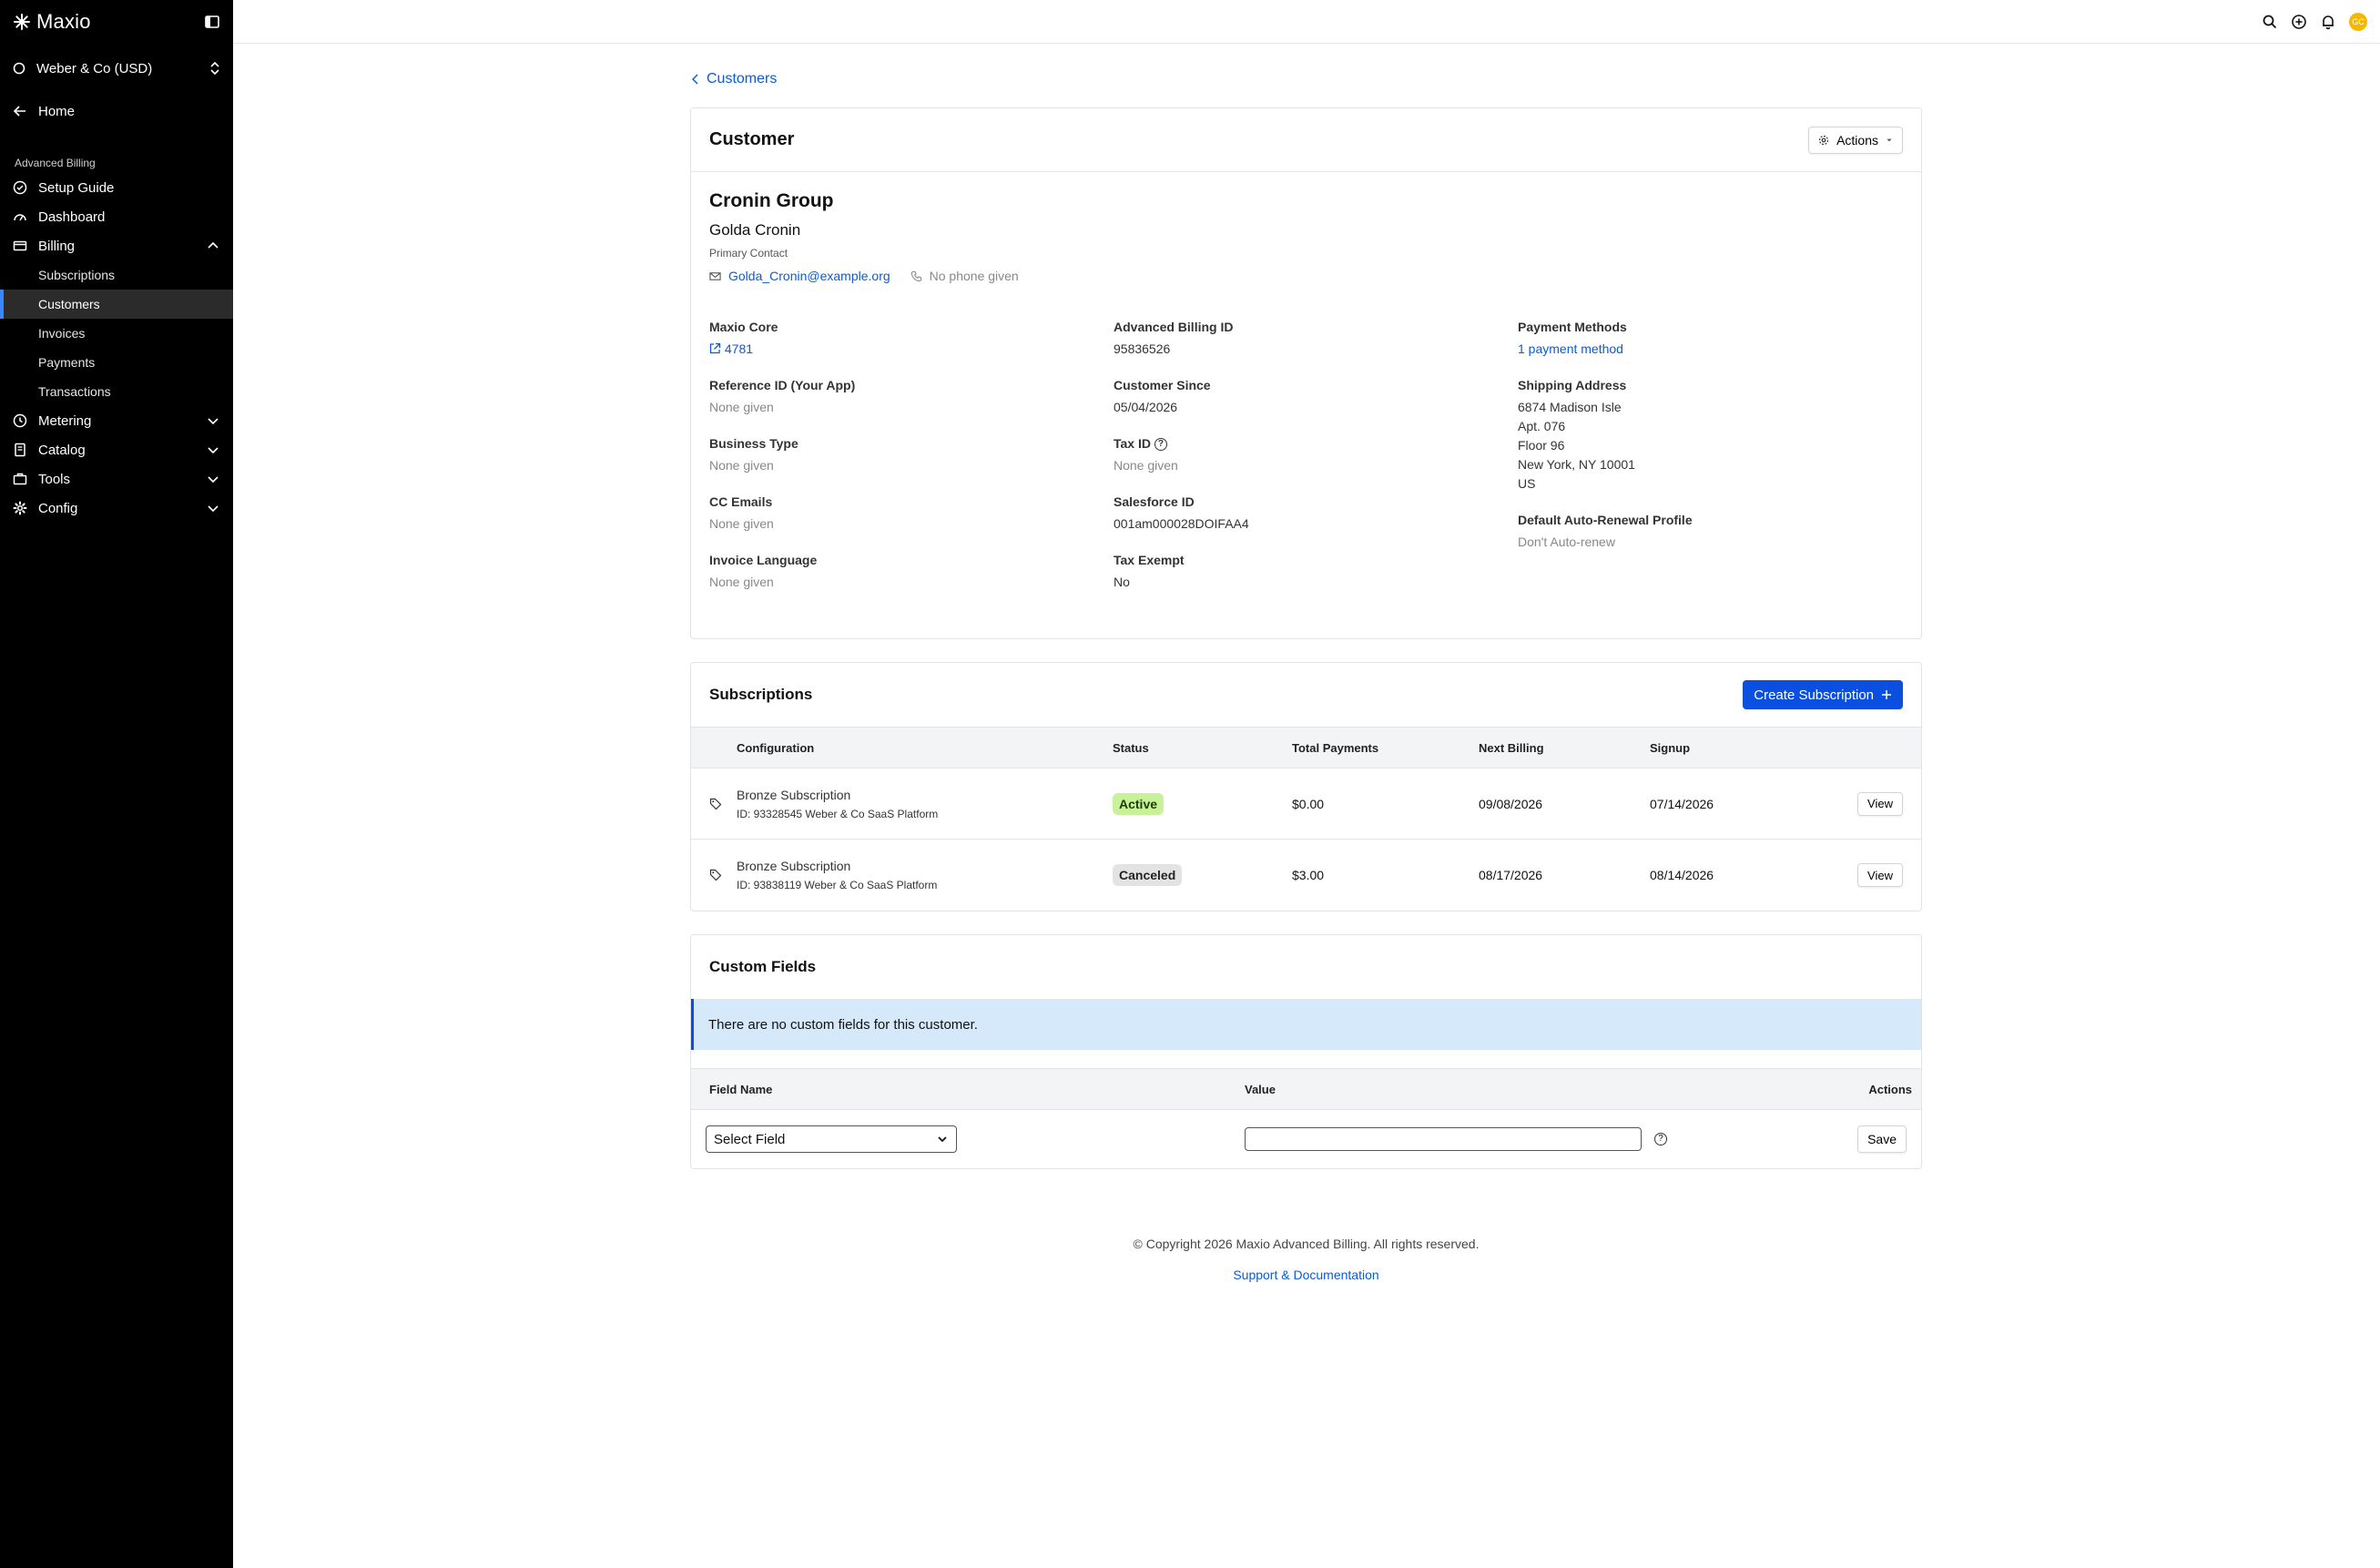 This screenshot has height=1568, width=2380. What do you see at coordinates (912, 349) in the screenshot?
I see `maxio-core-link: 4781` at bounding box center [912, 349].